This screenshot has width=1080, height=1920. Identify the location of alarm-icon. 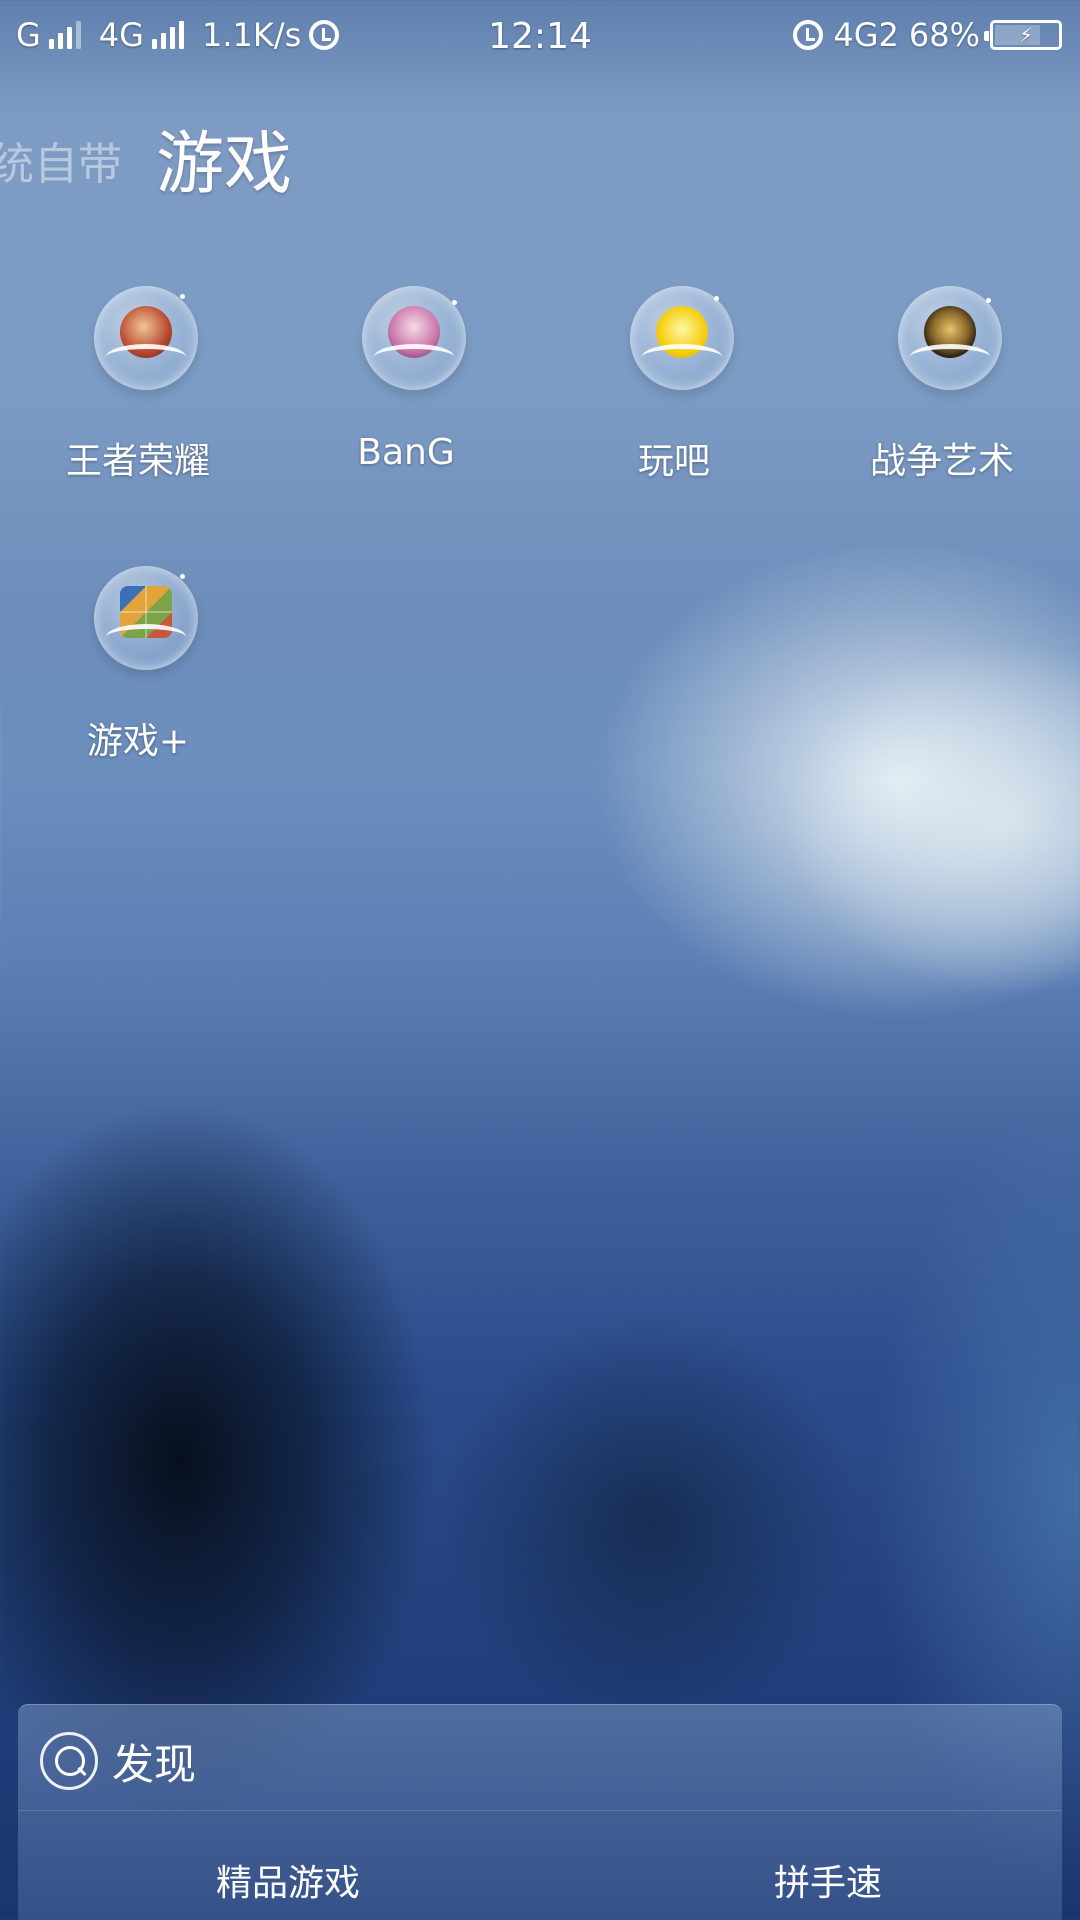
(808, 35).